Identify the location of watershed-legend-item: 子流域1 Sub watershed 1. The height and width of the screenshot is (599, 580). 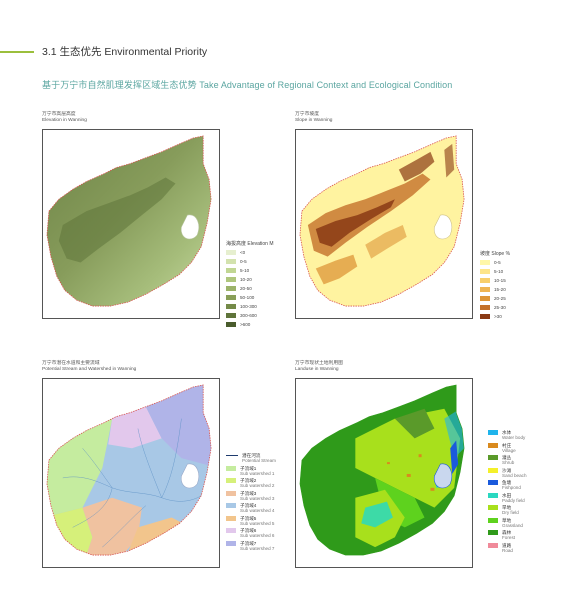
(251, 472).